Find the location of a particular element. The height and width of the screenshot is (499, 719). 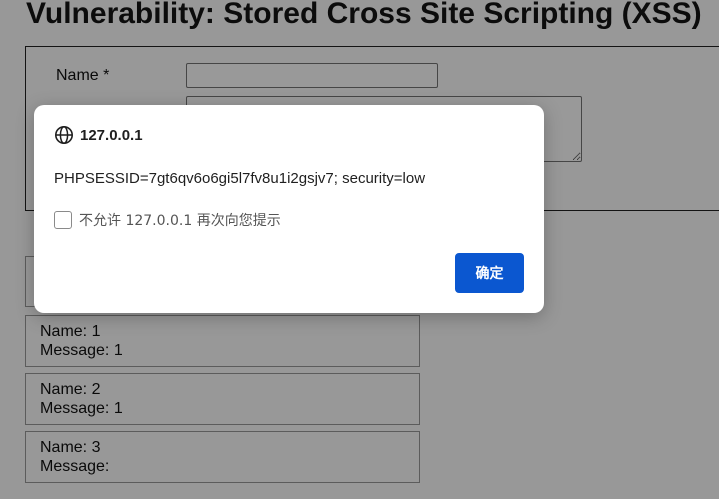

dialog-origin: 127.0.0.1 is located at coordinates (111, 135).